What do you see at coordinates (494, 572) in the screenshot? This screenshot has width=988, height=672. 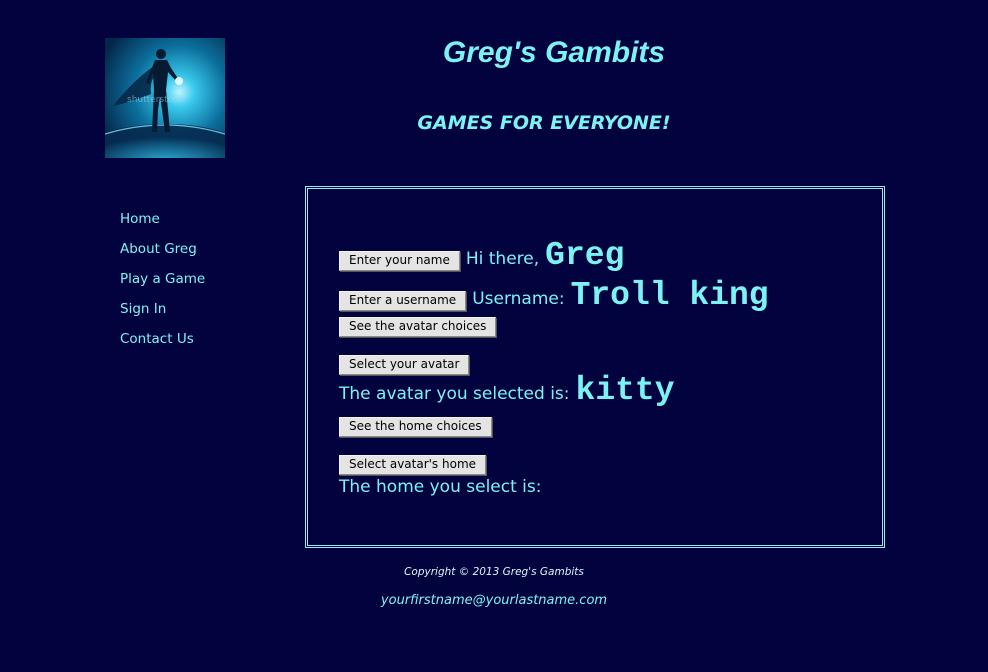 I see `copyright: Copyright © 2013 Greg's Gambits` at bounding box center [494, 572].